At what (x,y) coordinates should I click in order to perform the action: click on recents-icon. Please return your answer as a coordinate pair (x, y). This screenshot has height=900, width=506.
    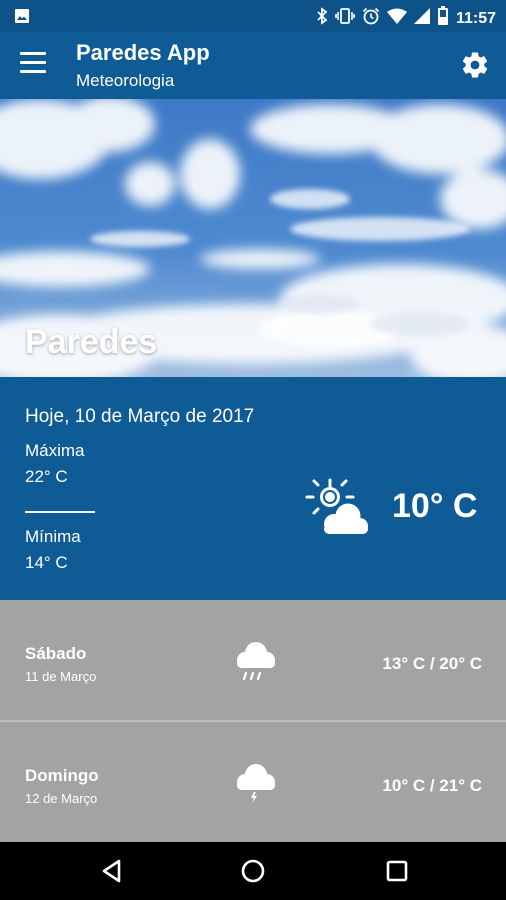
    Looking at the image, I should click on (397, 871).